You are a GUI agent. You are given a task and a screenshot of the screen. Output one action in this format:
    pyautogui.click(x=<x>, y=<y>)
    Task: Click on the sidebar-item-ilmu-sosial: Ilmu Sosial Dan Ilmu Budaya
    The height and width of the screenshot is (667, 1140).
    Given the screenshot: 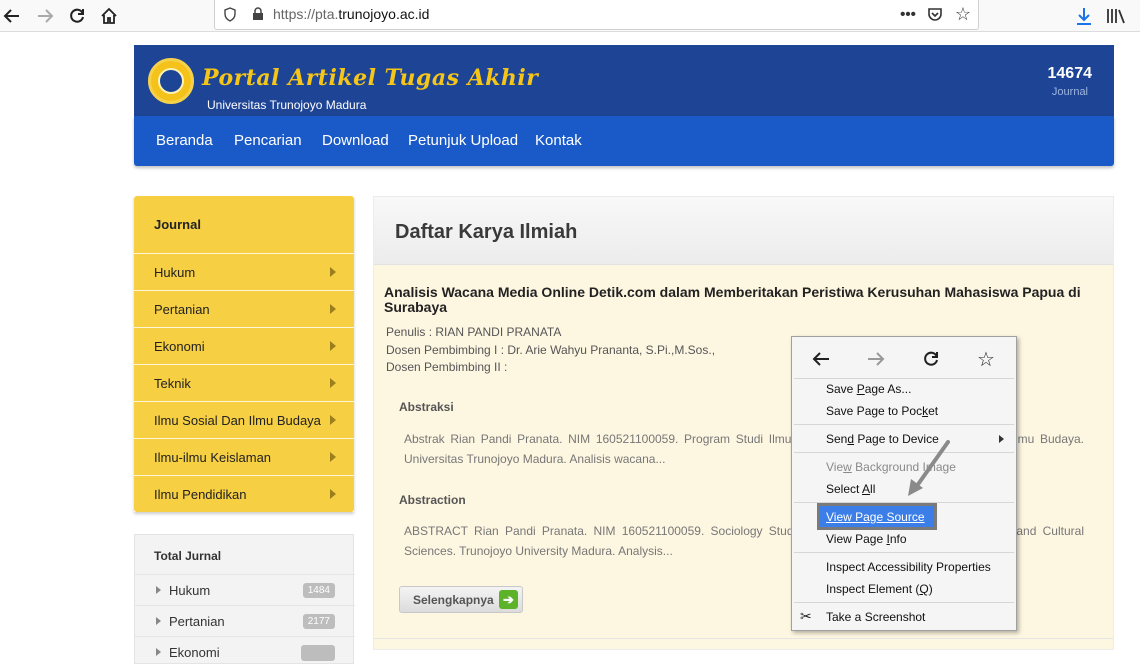 What is the action you would take?
    pyautogui.click(x=244, y=419)
    